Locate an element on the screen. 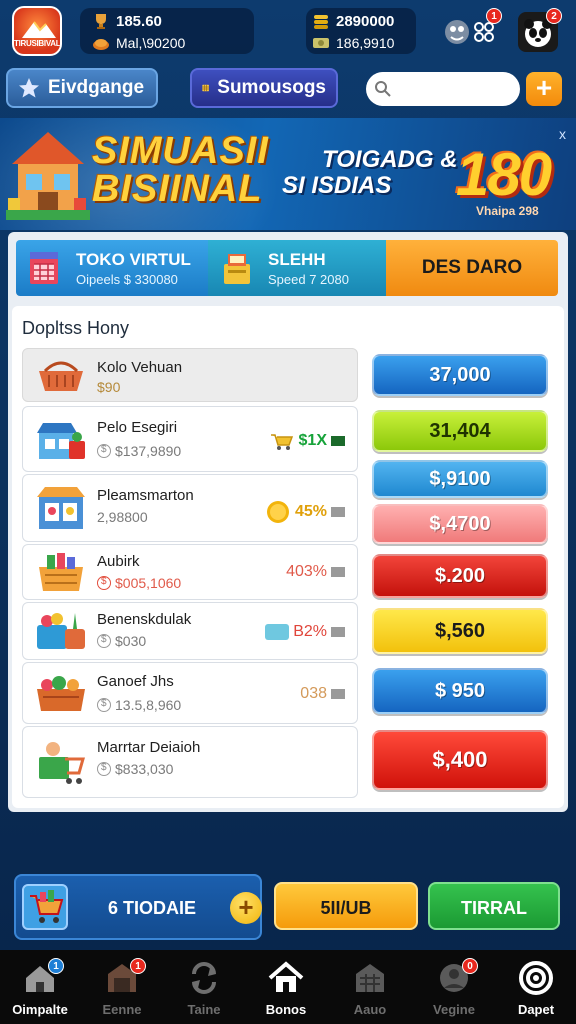 The height and width of the screenshot is (1024, 576). buy-button: 5II/UB is located at coordinates (346, 906).